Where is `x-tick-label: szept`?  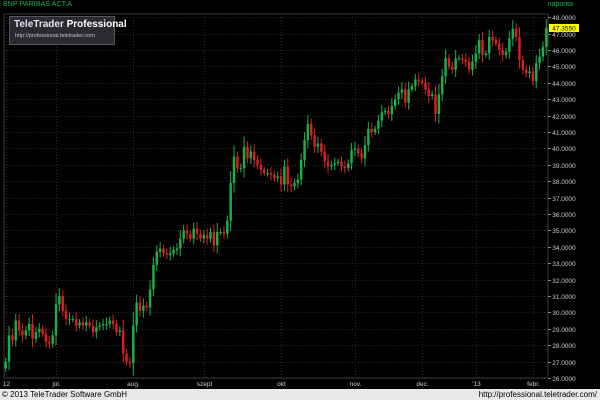
x-tick-label: szept is located at coordinates (205, 384).